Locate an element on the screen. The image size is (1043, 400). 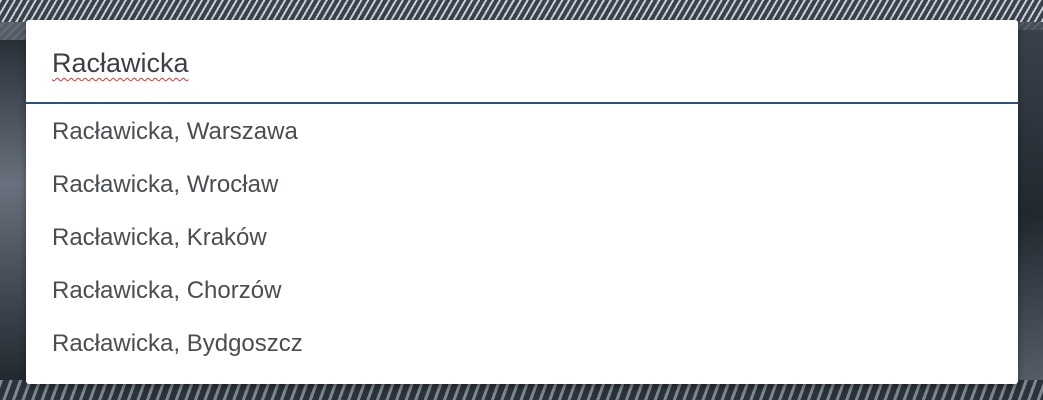
suggestion-item-warszawa: Racławicka, Warszawa is located at coordinates (522, 132).